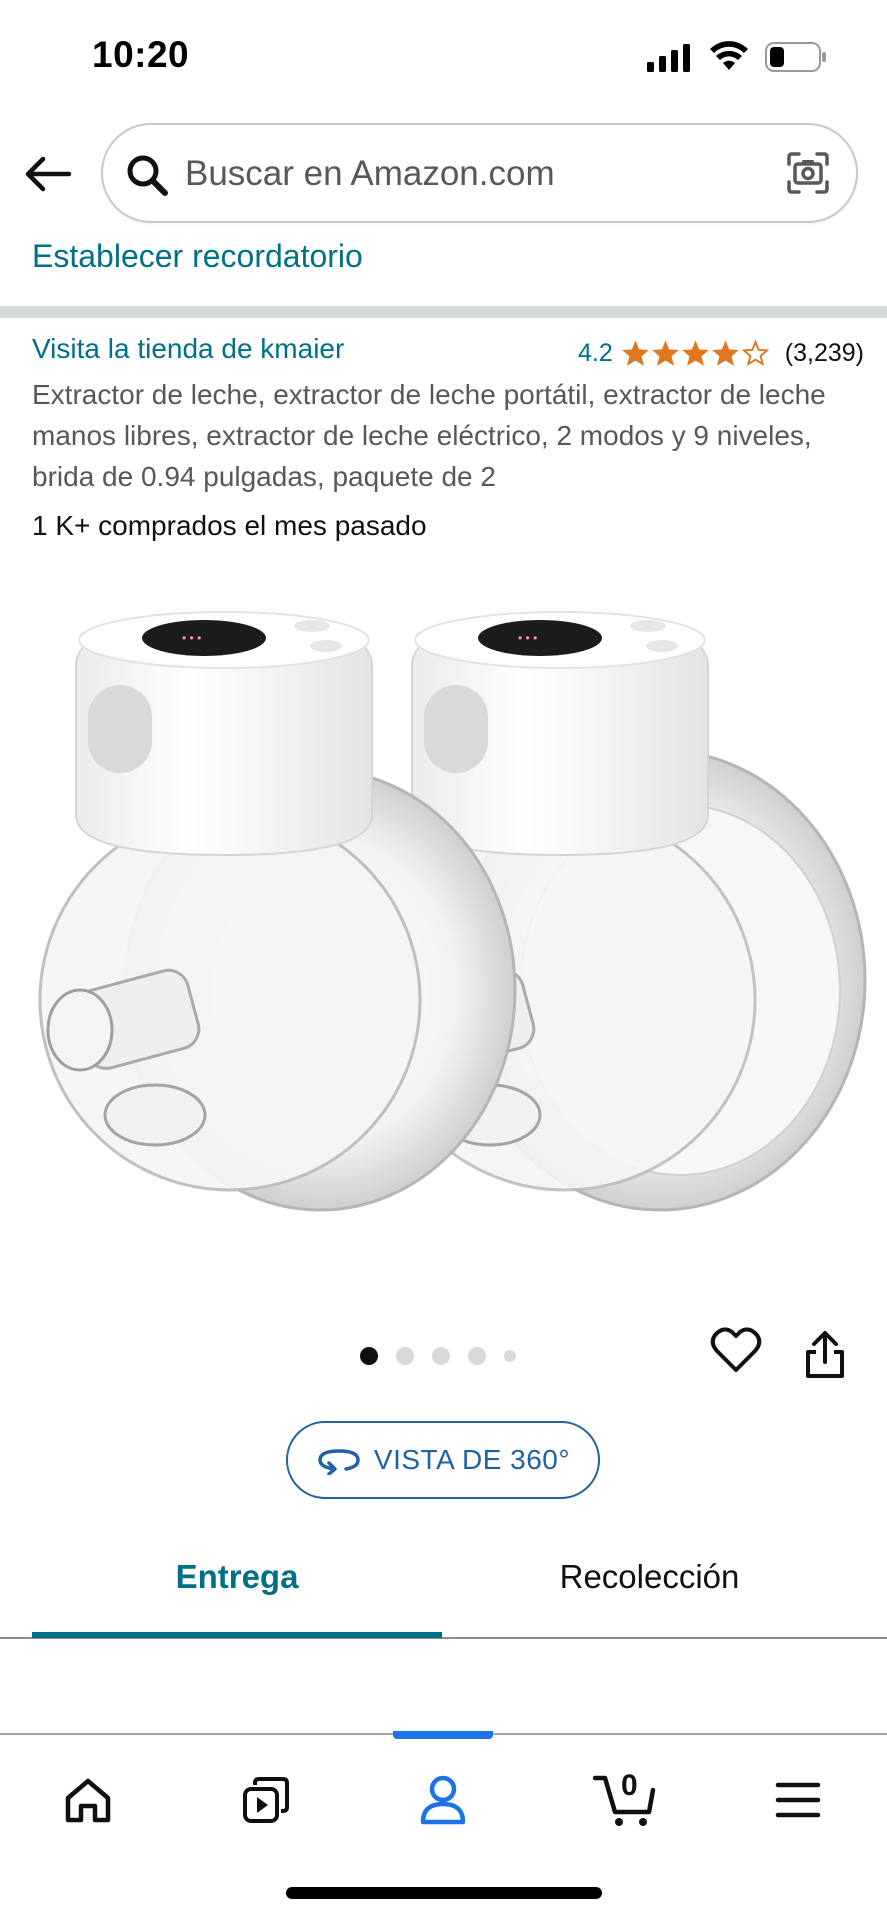 The height and width of the screenshot is (1920, 887). I want to click on back-button, so click(48, 174).